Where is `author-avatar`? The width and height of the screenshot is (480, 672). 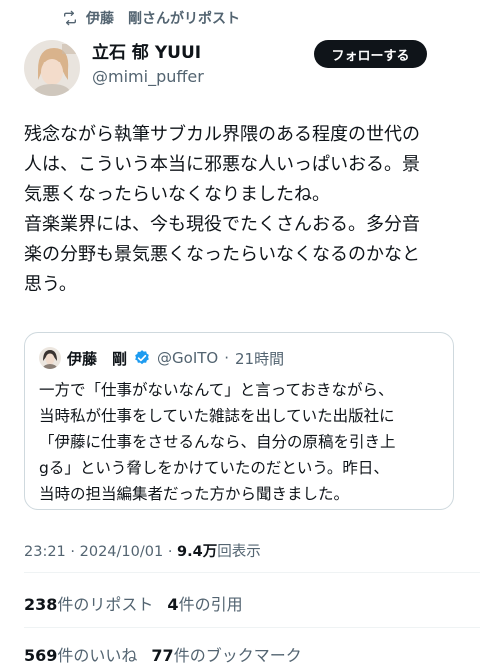 author-avatar is located at coordinates (52, 68).